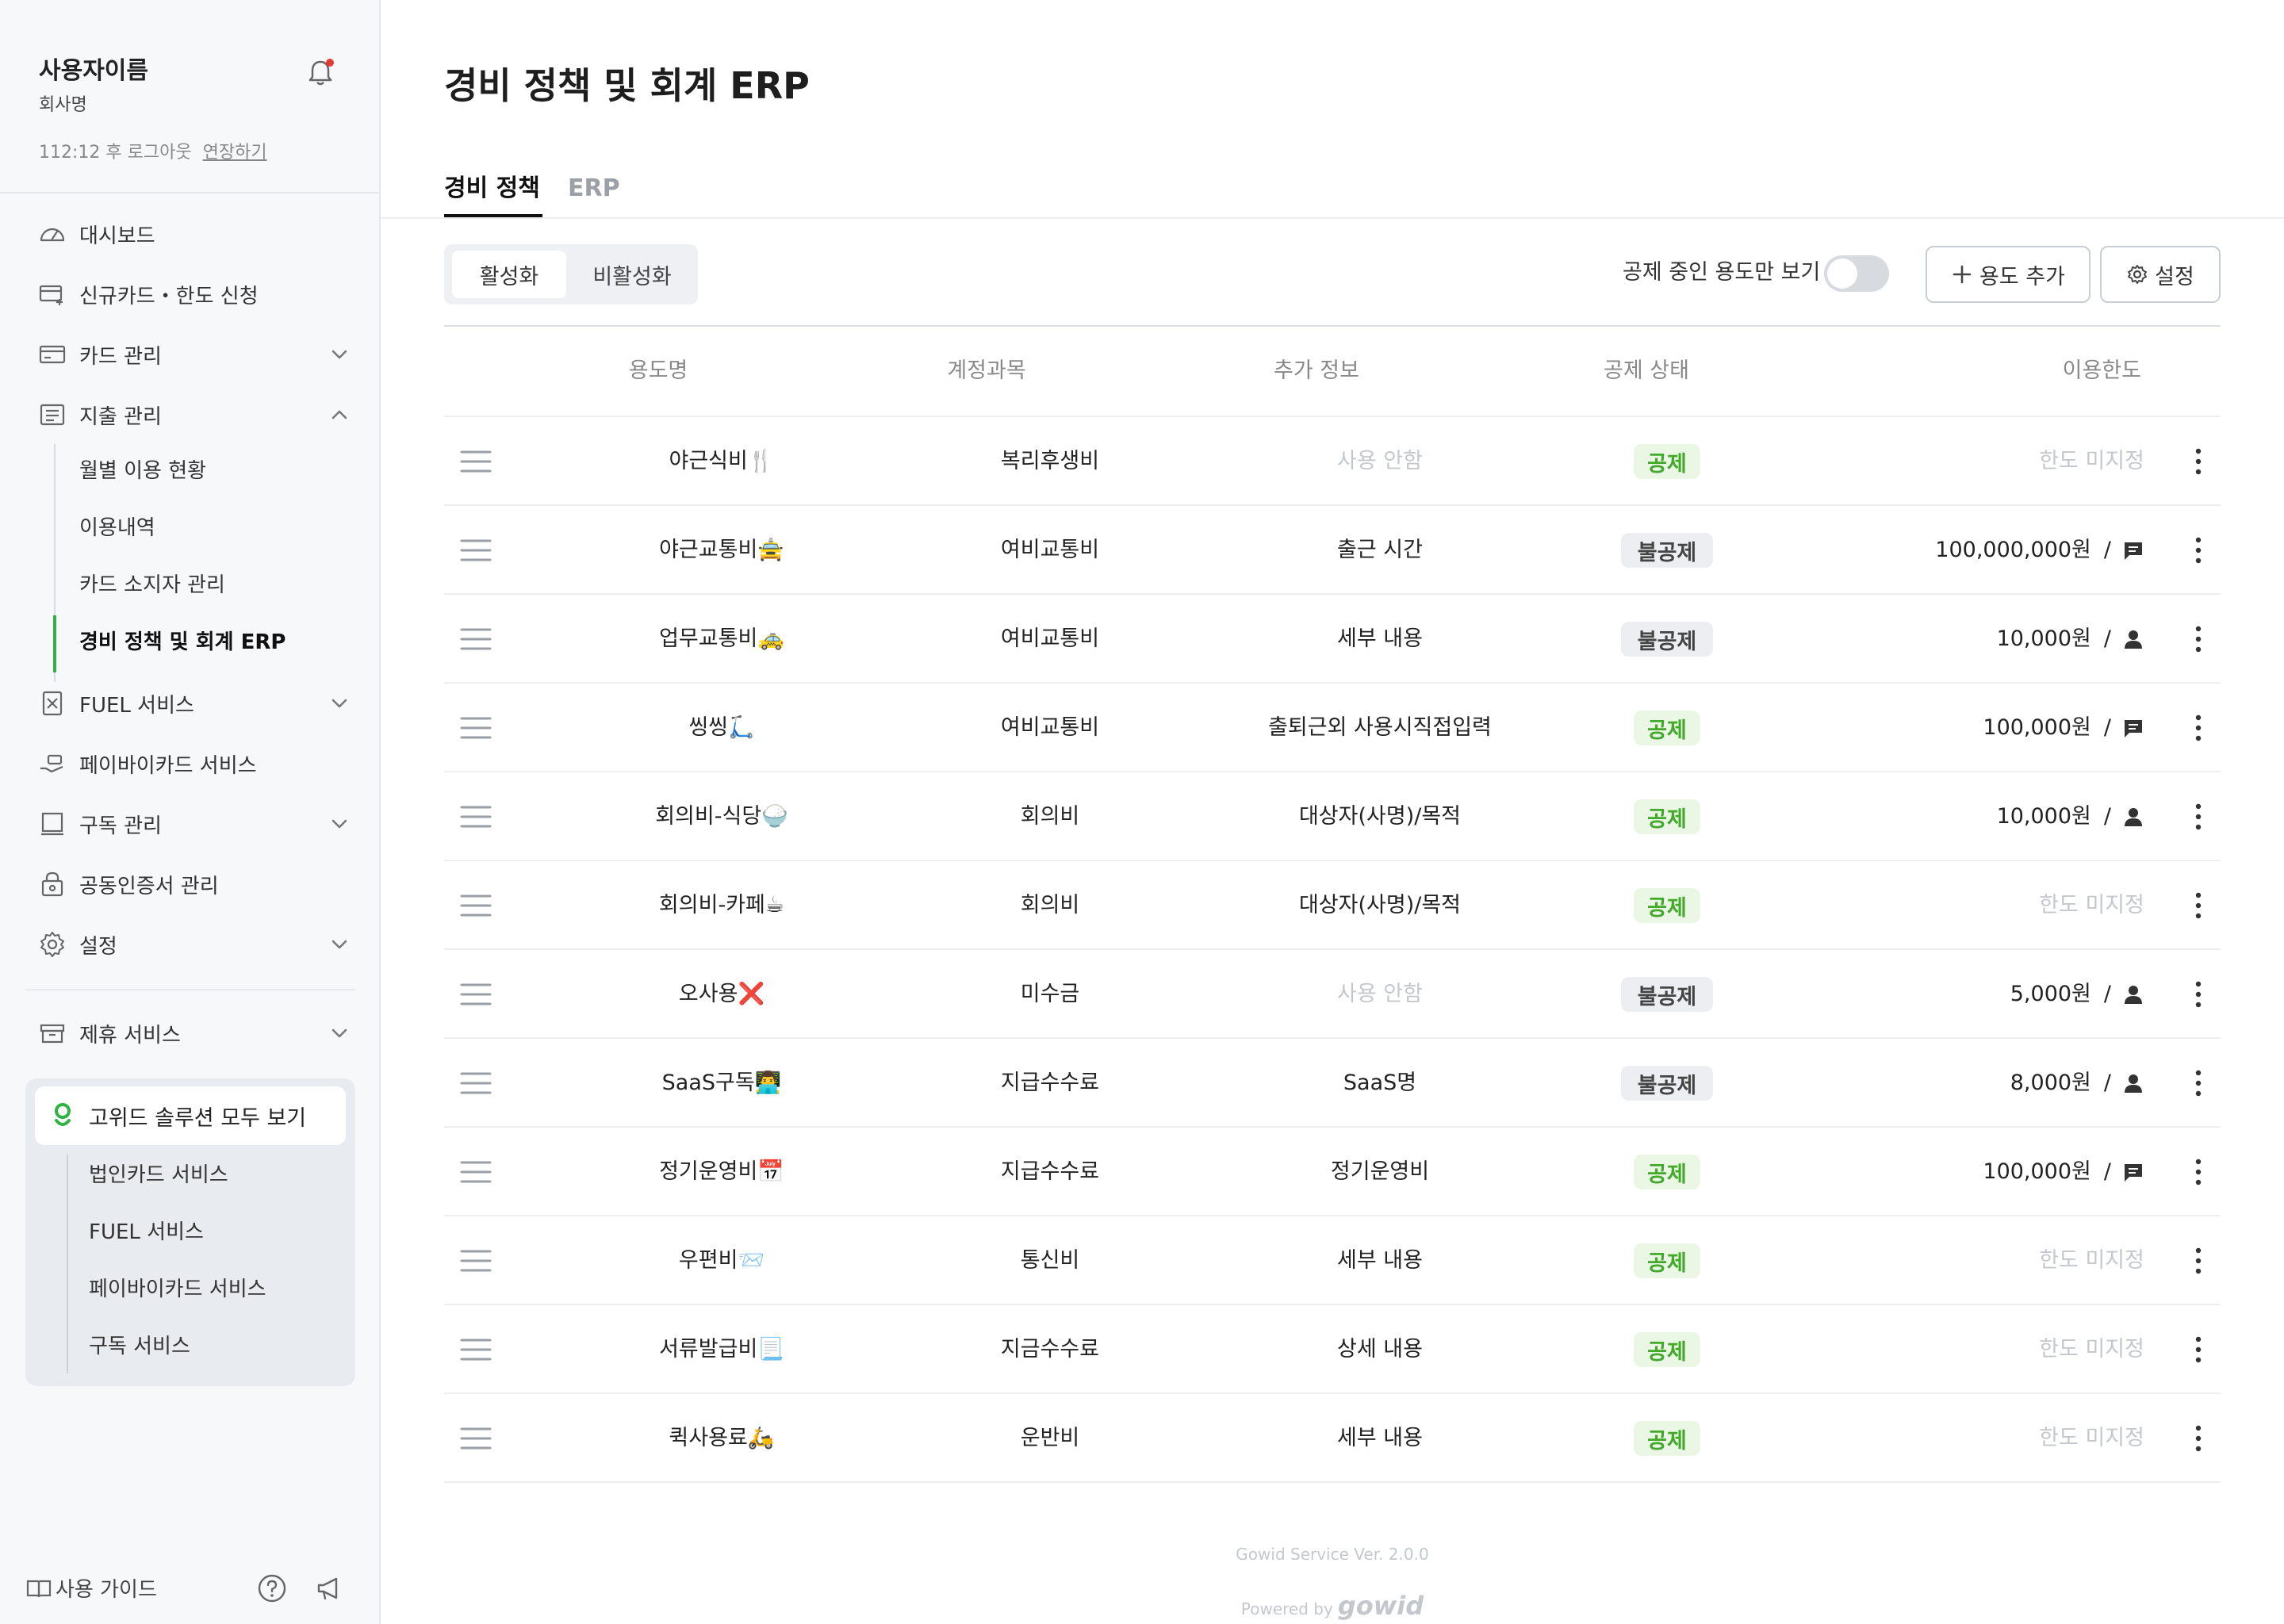 The image size is (2284, 1624). I want to click on solution-item-fuel: FUEL 서비스, so click(146, 1232).